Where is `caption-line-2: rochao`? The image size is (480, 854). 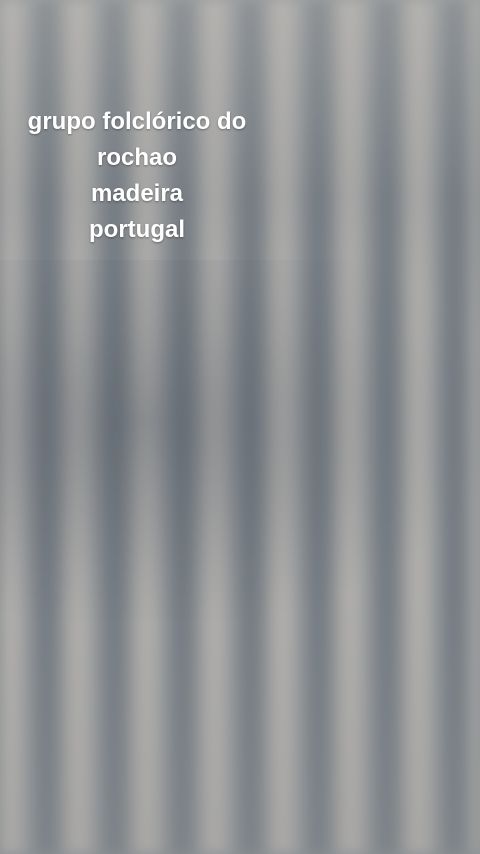
caption-line-2: rochao is located at coordinates (136, 157).